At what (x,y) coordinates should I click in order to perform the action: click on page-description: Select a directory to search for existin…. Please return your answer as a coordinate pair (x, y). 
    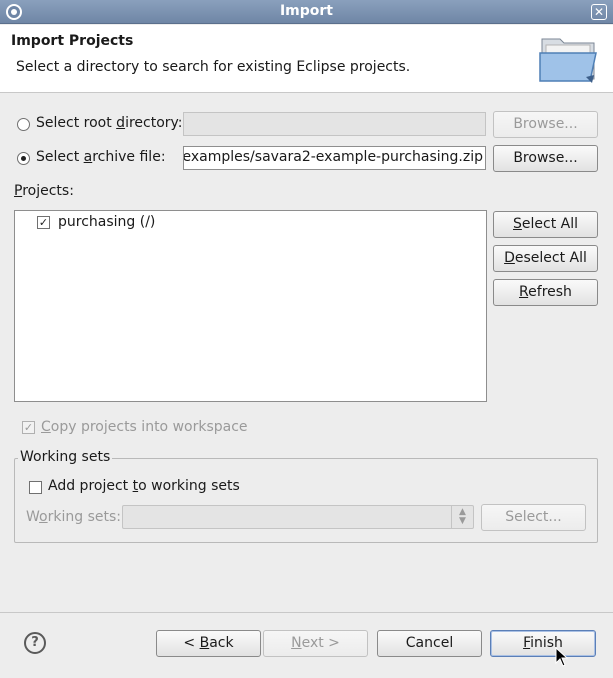
    Looking at the image, I should click on (213, 67).